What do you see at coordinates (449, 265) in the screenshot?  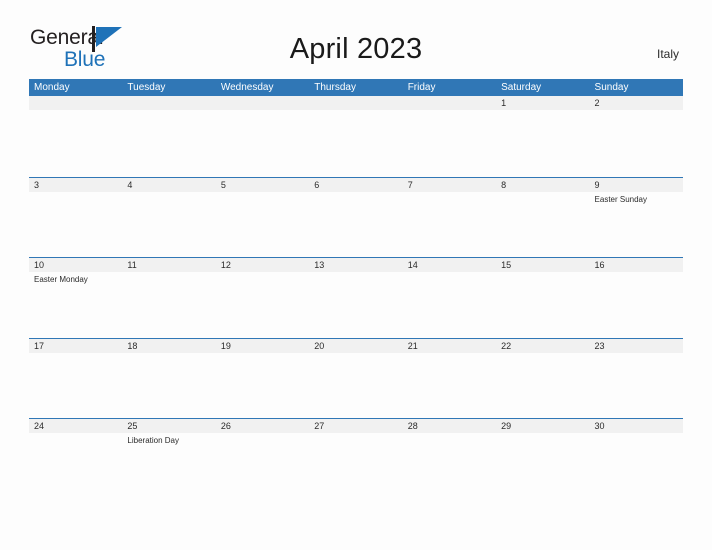 I see `date-number: 14` at bounding box center [449, 265].